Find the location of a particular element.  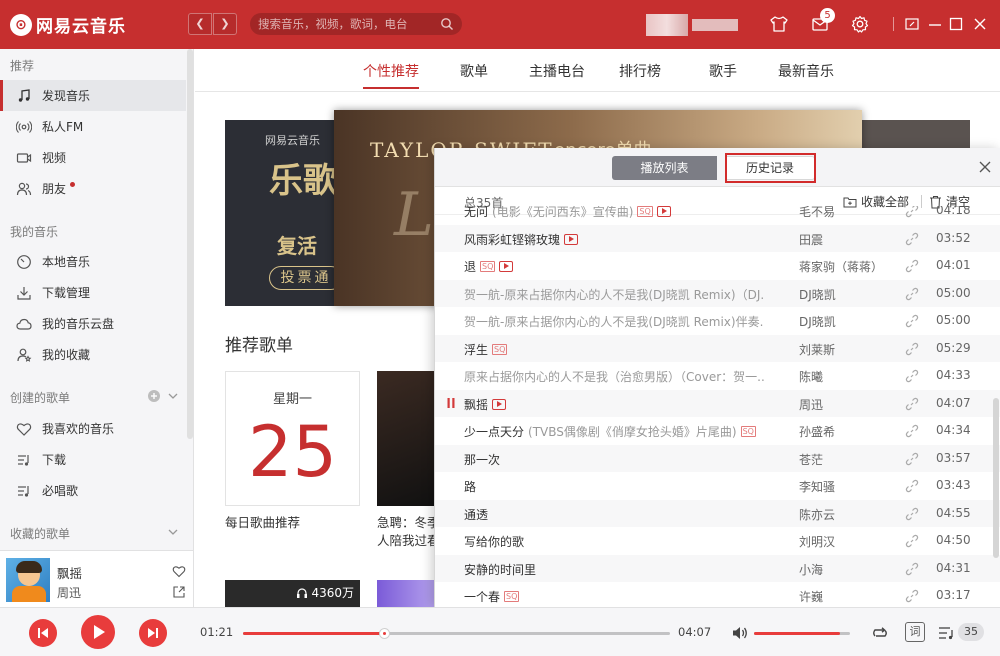

tab-new-music: 最新音乐 is located at coordinates (806, 71).